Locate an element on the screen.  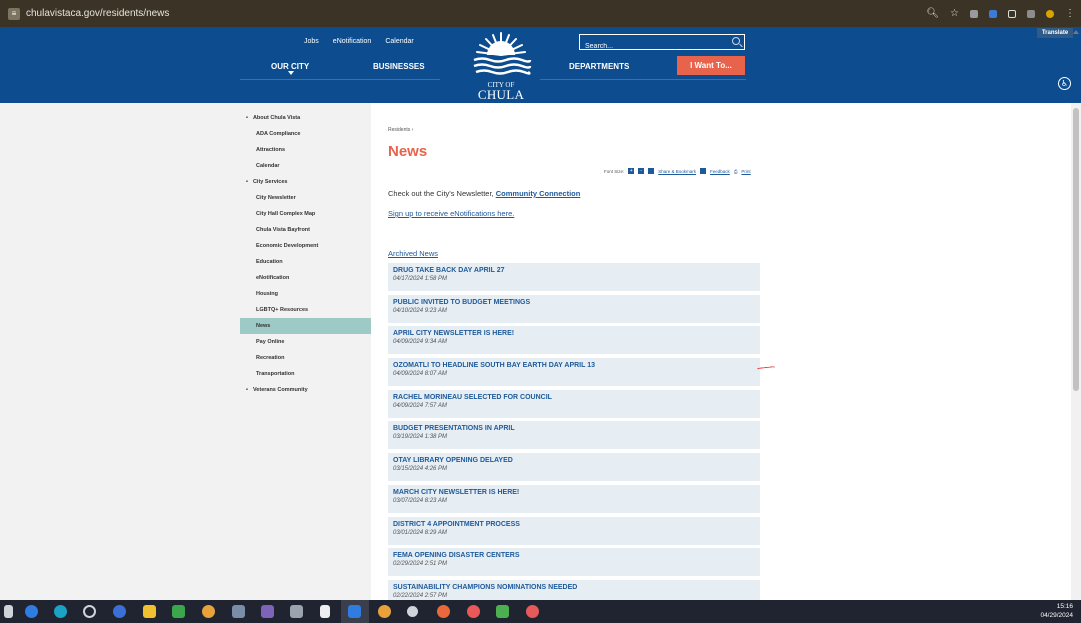
sidebar-item-attractions: Attractions is located at coordinates (305, 150).